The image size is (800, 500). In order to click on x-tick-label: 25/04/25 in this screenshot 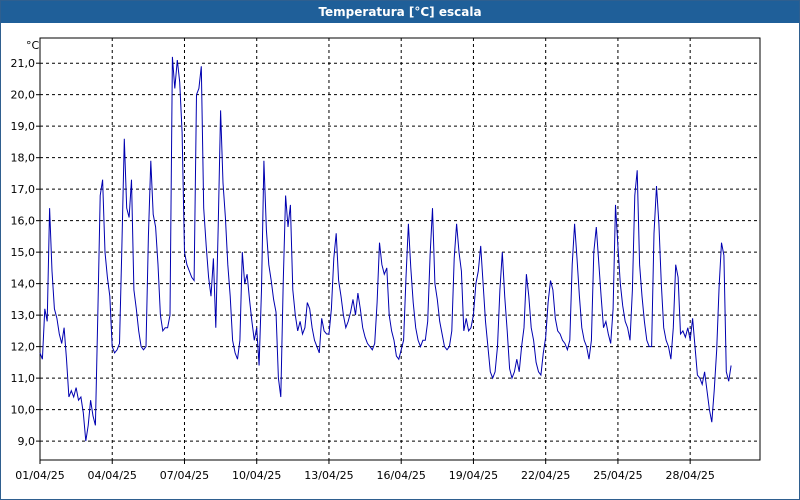, I will do `click(617, 475)`.